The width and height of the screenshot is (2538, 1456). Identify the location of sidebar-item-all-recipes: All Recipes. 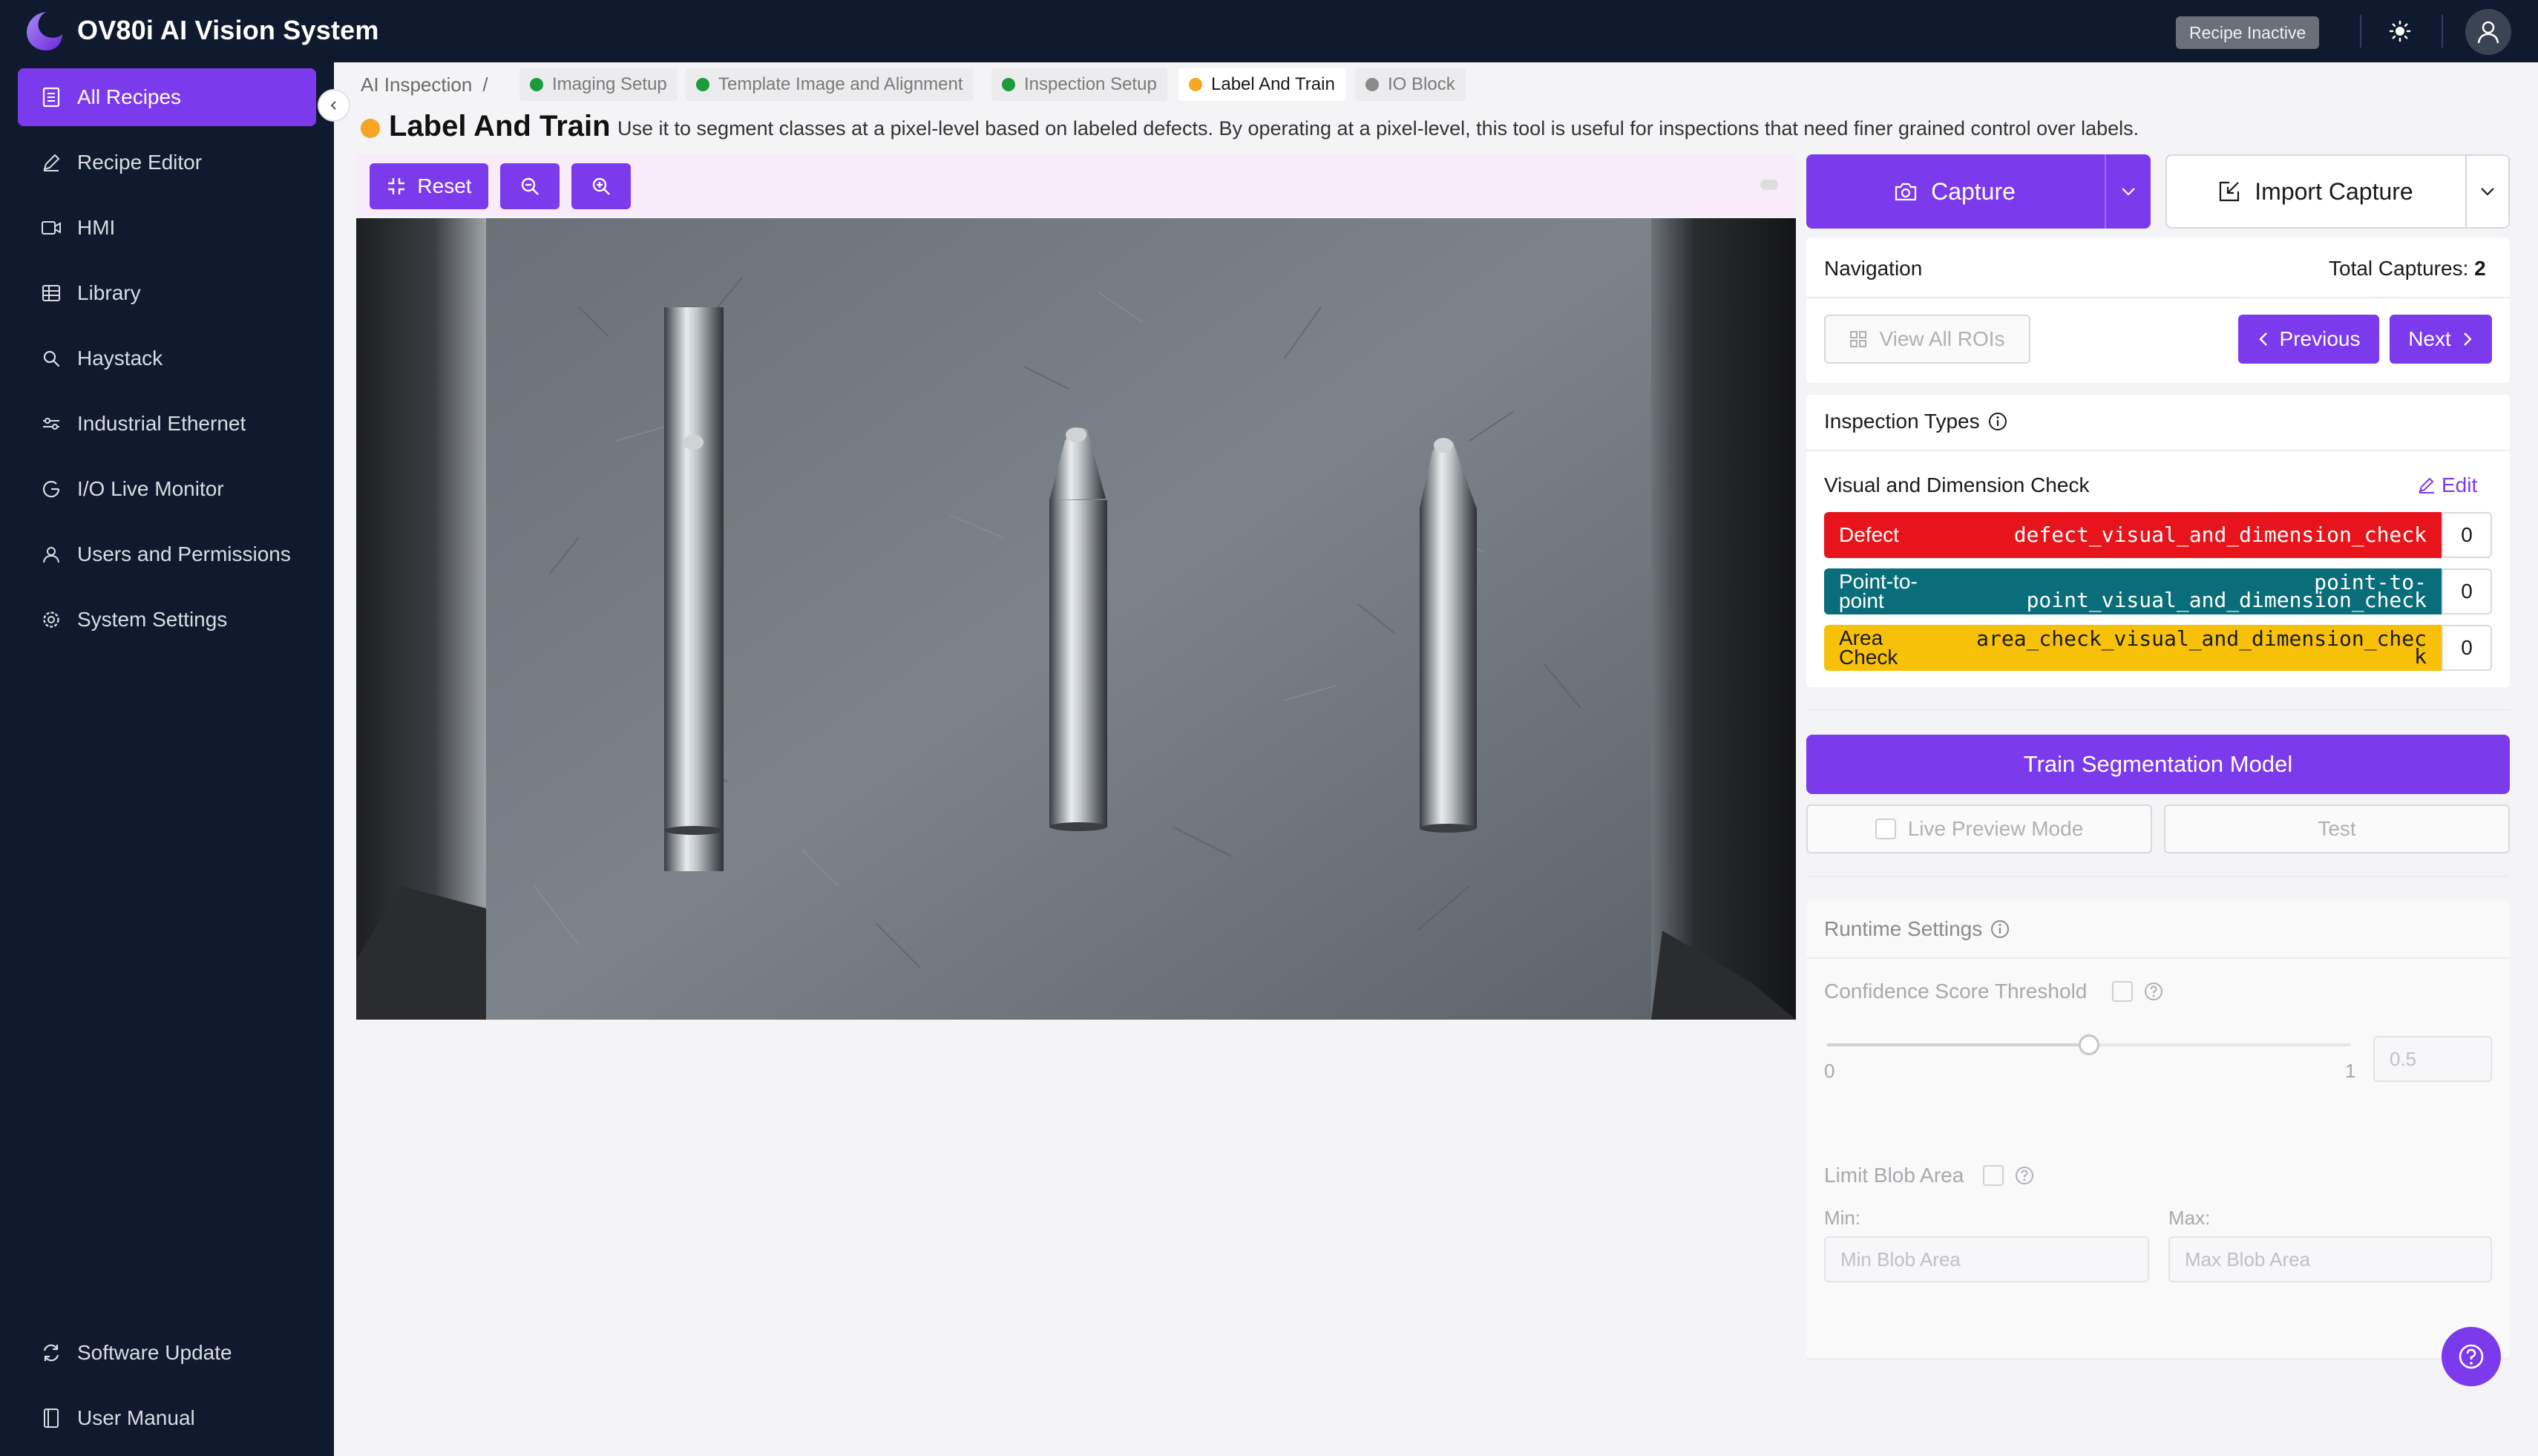
(167, 97).